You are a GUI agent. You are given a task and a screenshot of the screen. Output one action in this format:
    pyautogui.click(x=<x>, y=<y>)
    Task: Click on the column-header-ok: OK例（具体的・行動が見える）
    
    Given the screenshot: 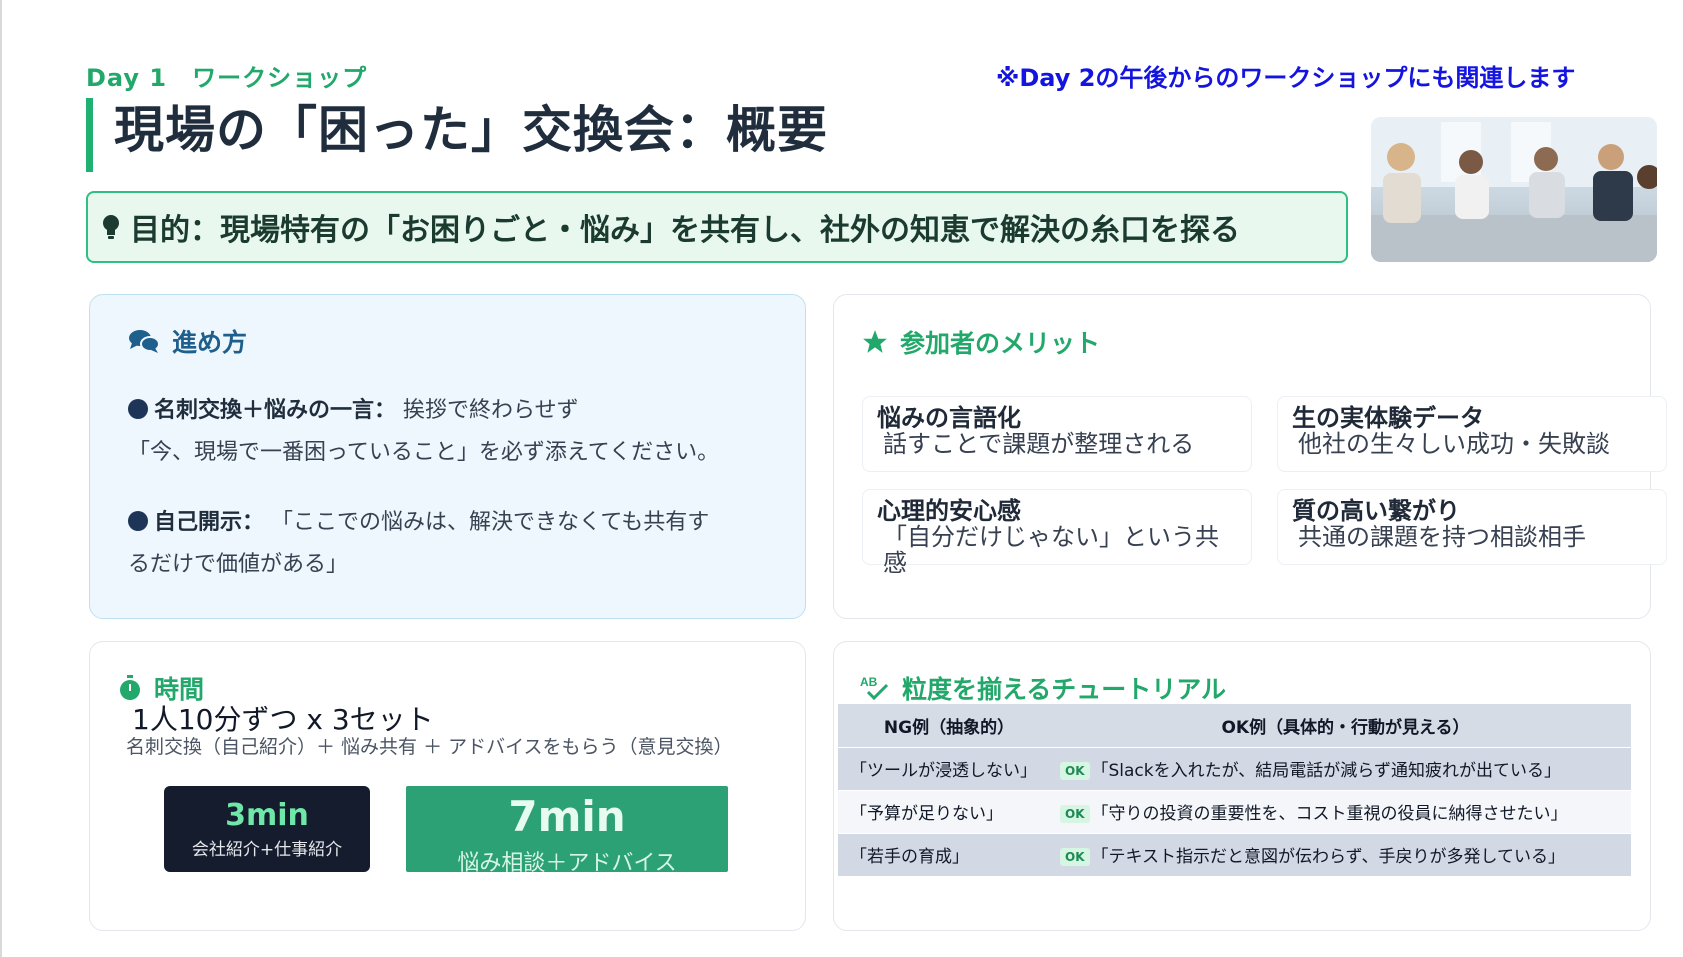 What is the action you would take?
    pyautogui.click(x=1345, y=725)
    